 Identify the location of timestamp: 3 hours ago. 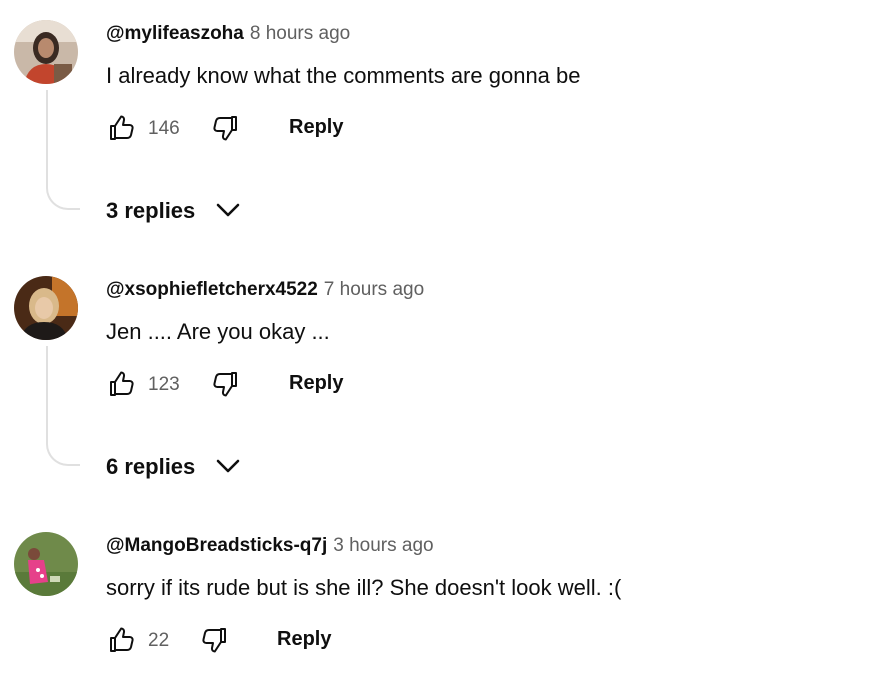
(383, 545).